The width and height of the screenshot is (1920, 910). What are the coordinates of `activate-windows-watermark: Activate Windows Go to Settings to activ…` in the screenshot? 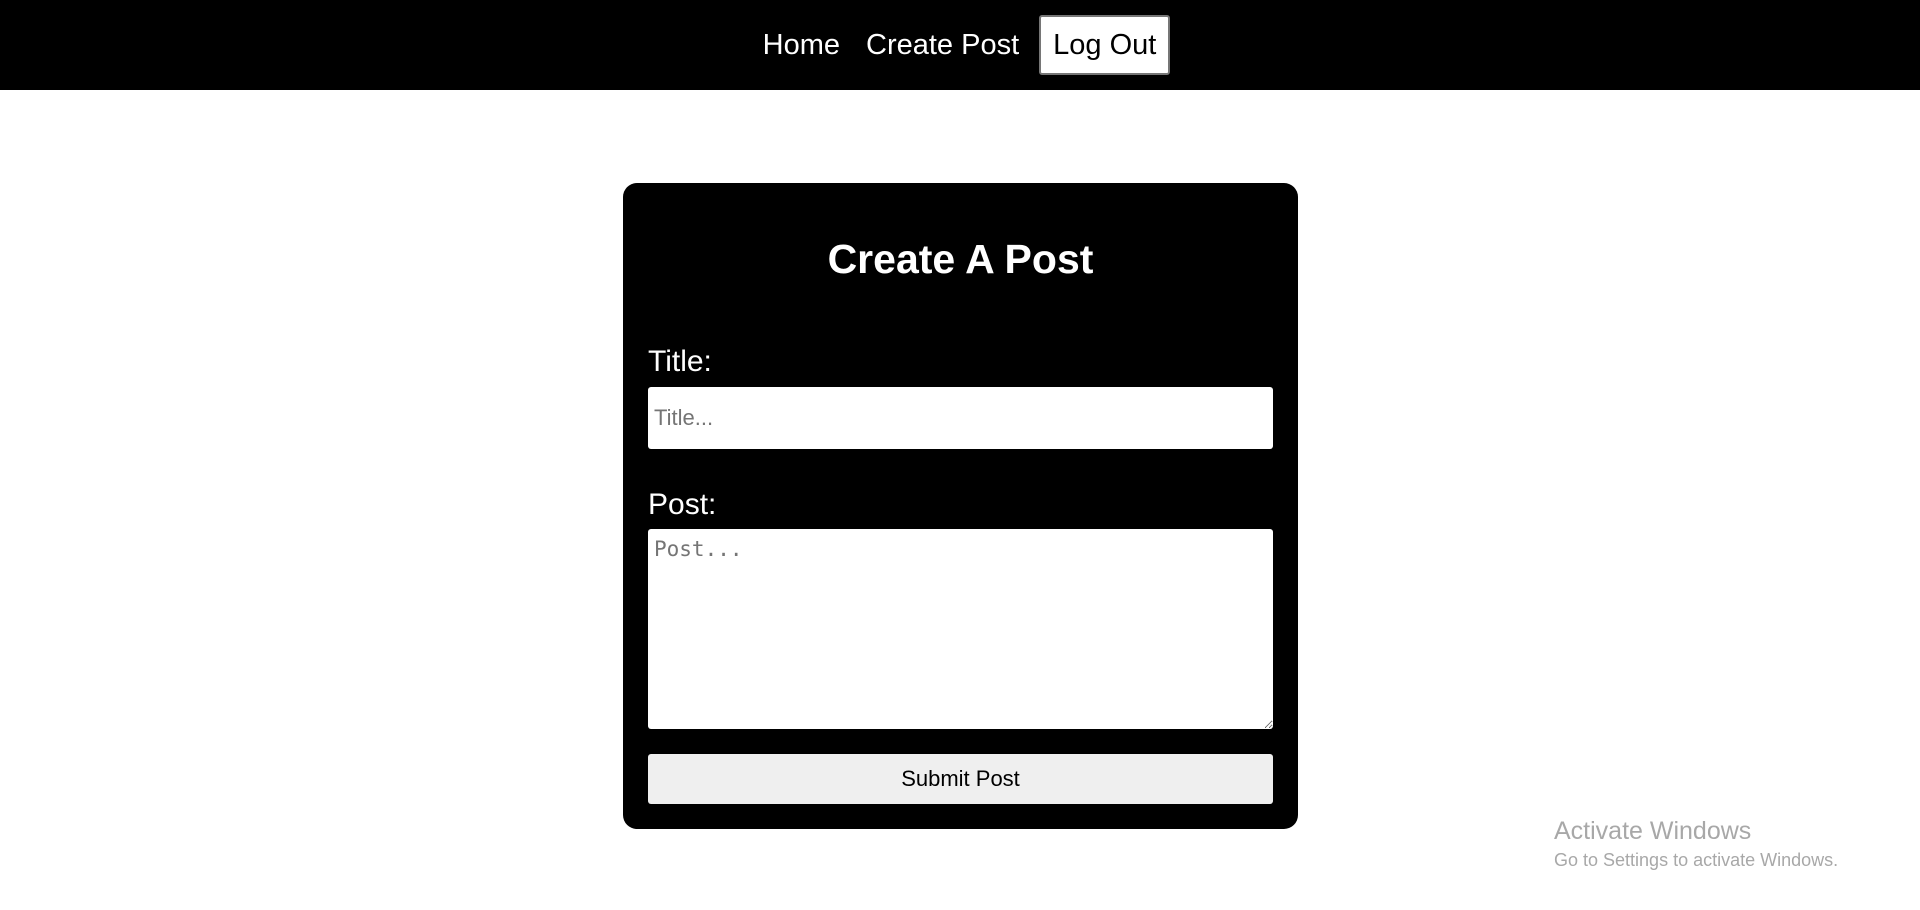 It's located at (1696, 844).